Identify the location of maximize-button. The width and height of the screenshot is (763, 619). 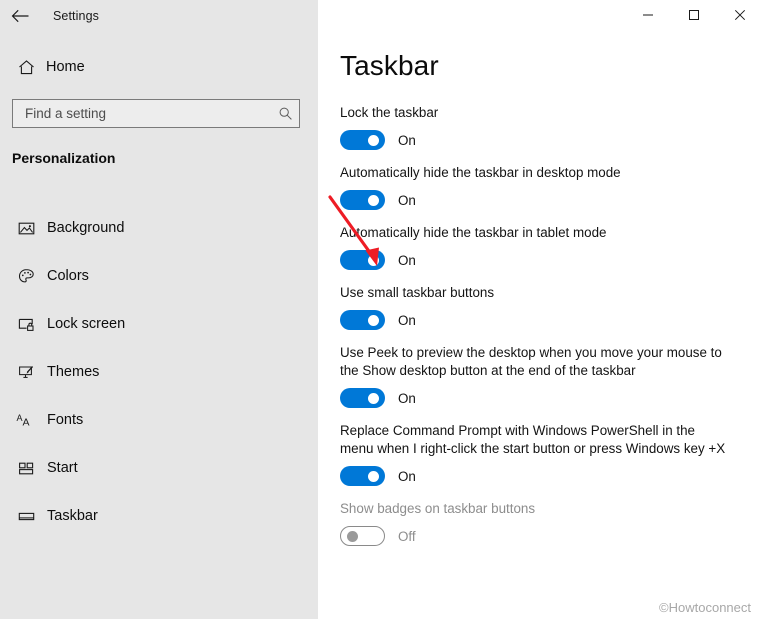
(694, 15).